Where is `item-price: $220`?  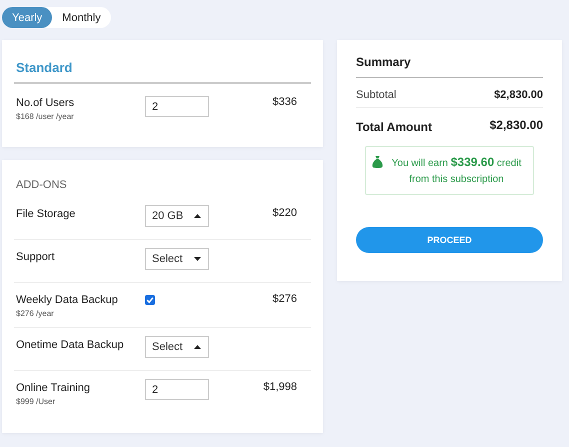 item-price: $220 is located at coordinates (285, 213).